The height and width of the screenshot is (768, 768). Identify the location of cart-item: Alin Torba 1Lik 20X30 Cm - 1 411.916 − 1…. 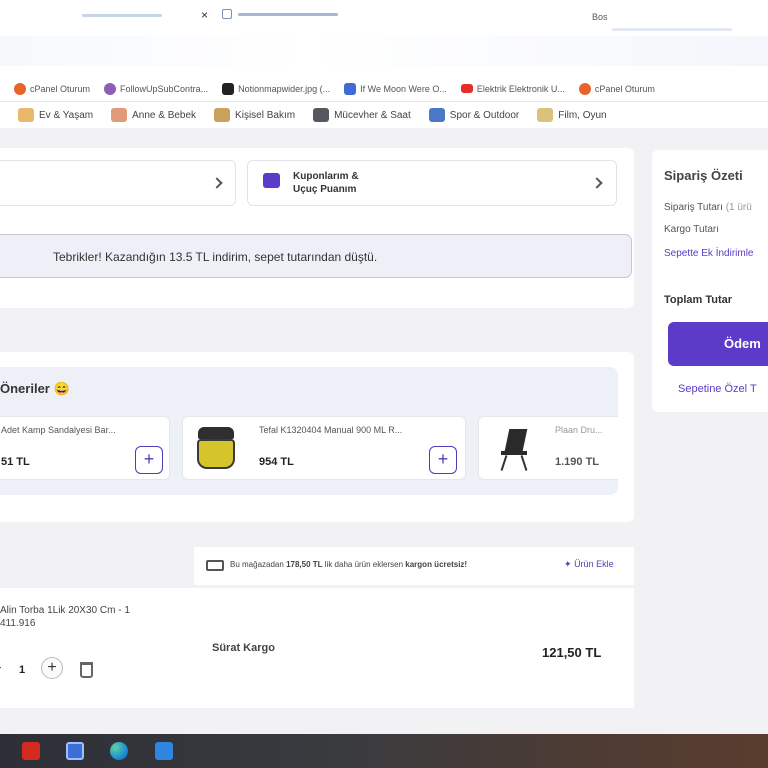
(317, 648).